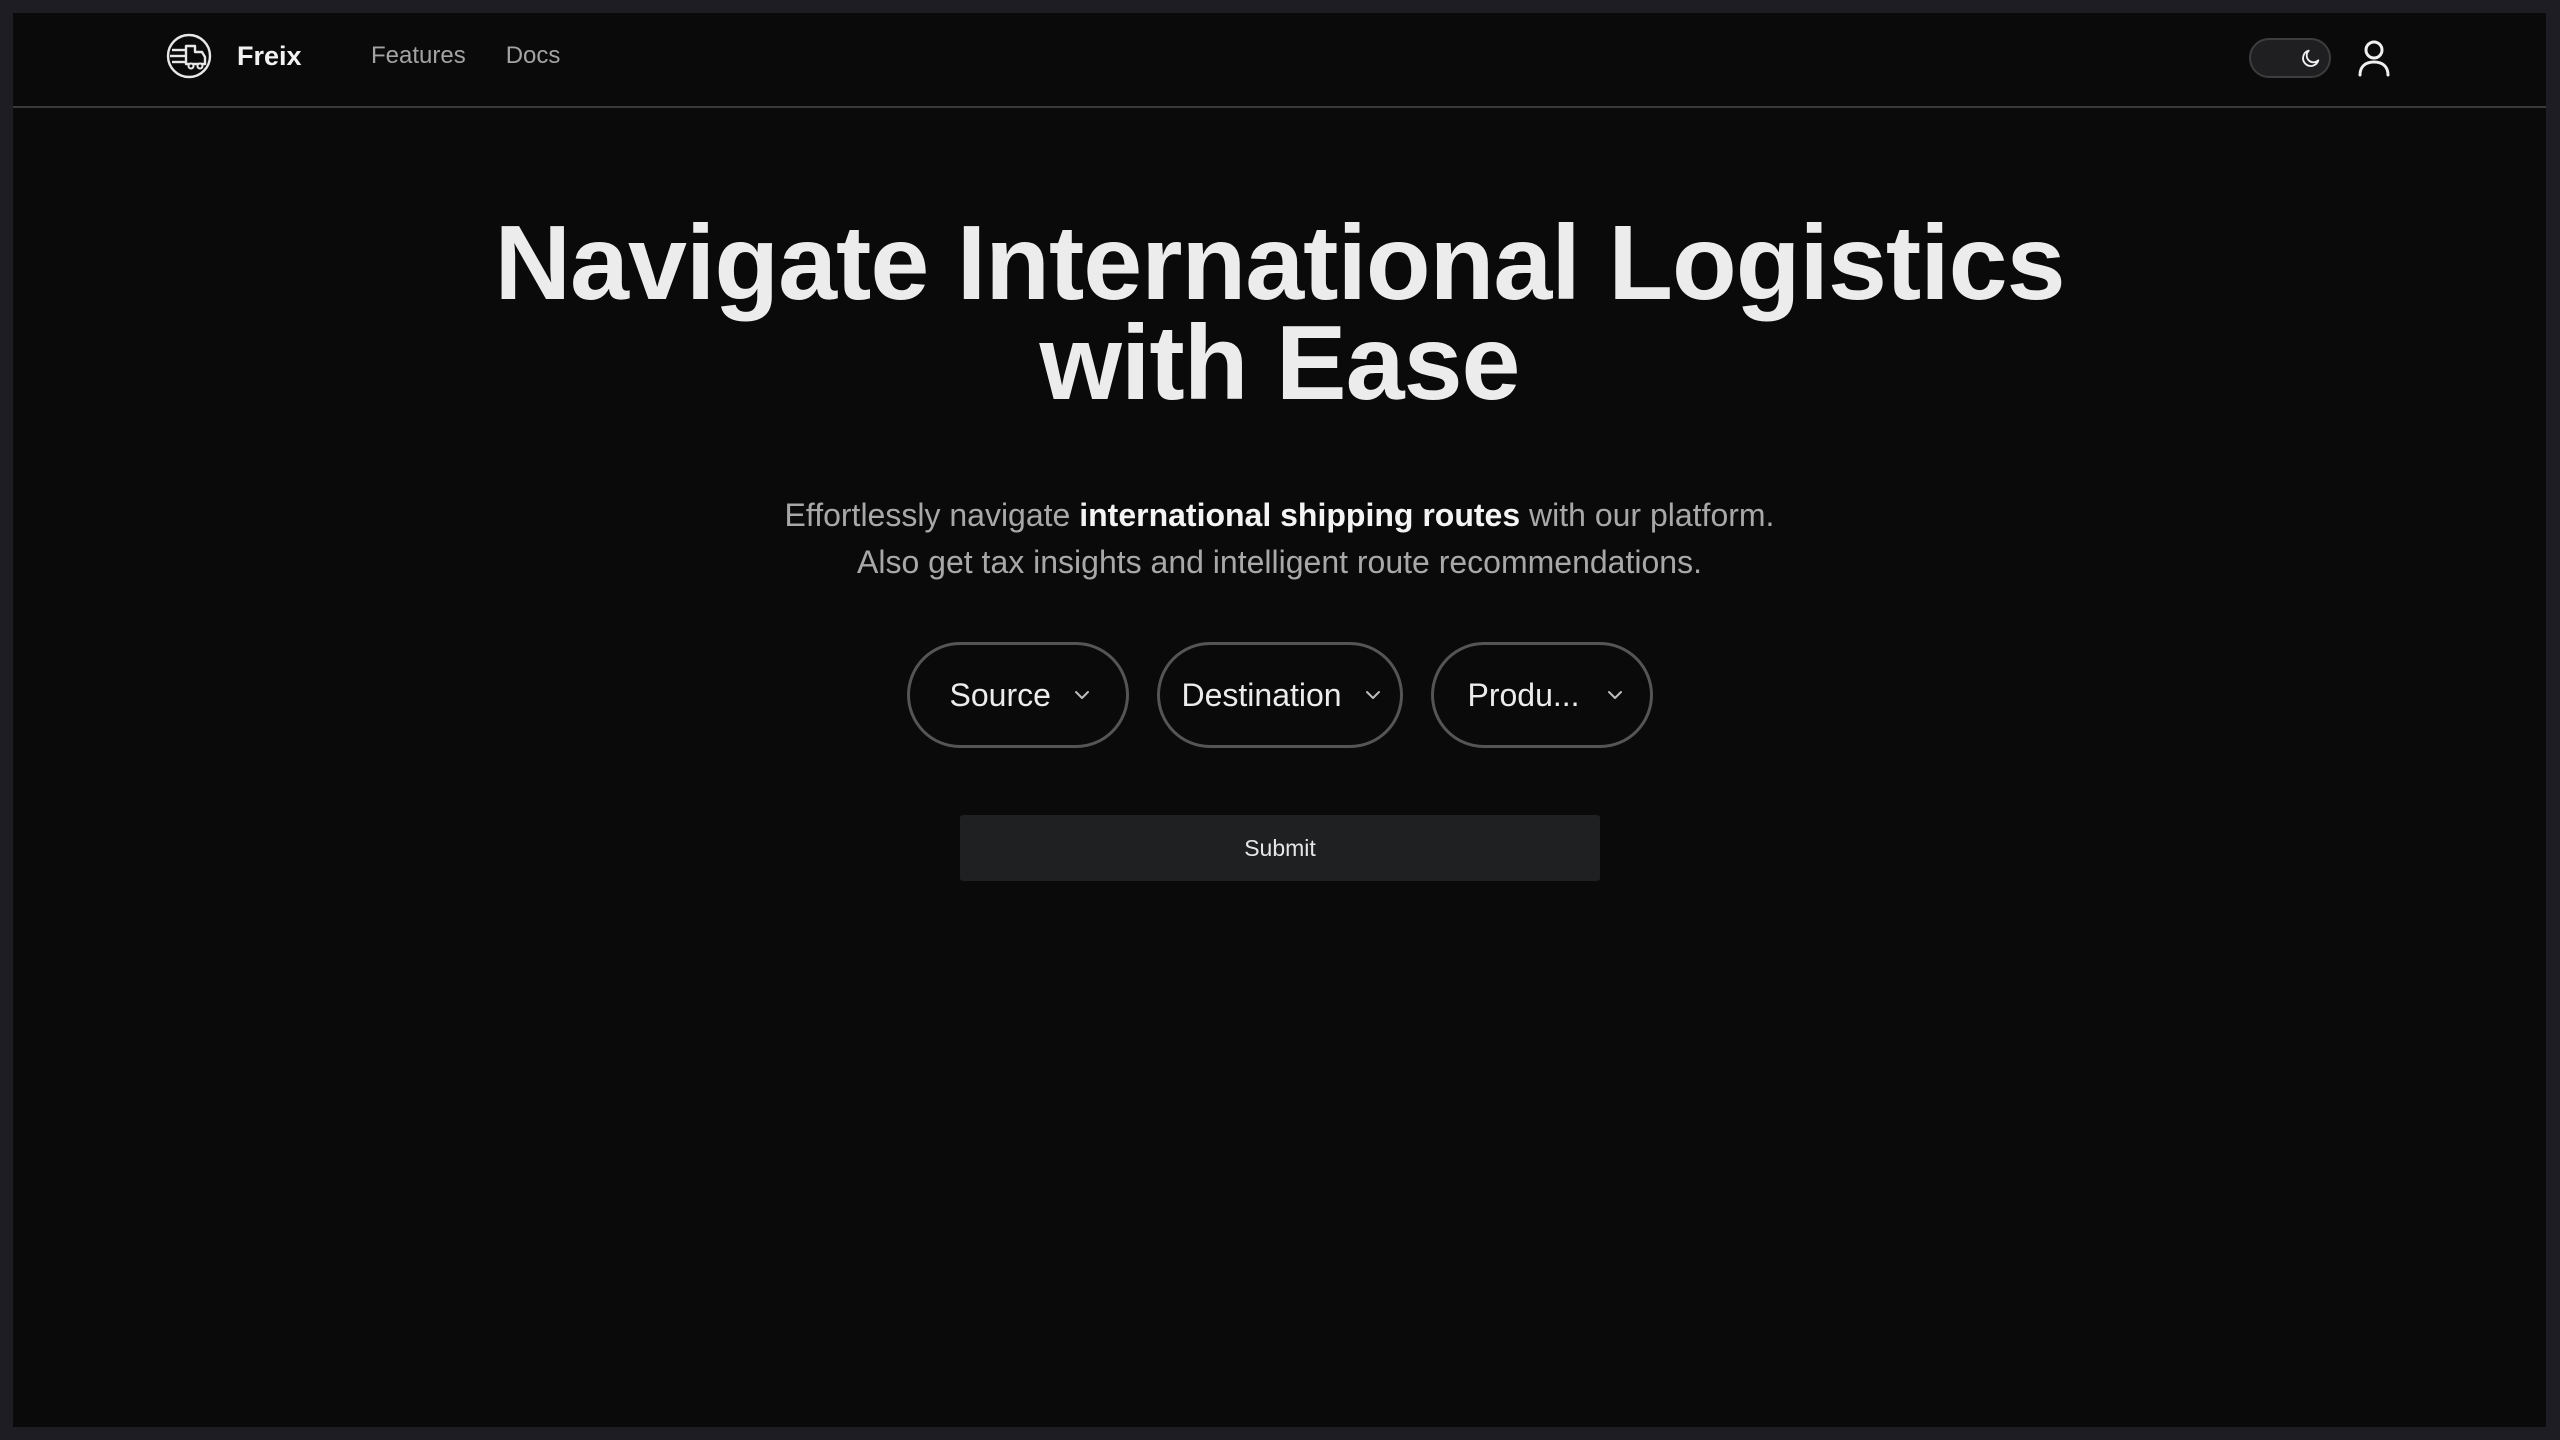 This screenshot has height=1440, width=2560. I want to click on main-nav: Features Docs, so click(485, 56).